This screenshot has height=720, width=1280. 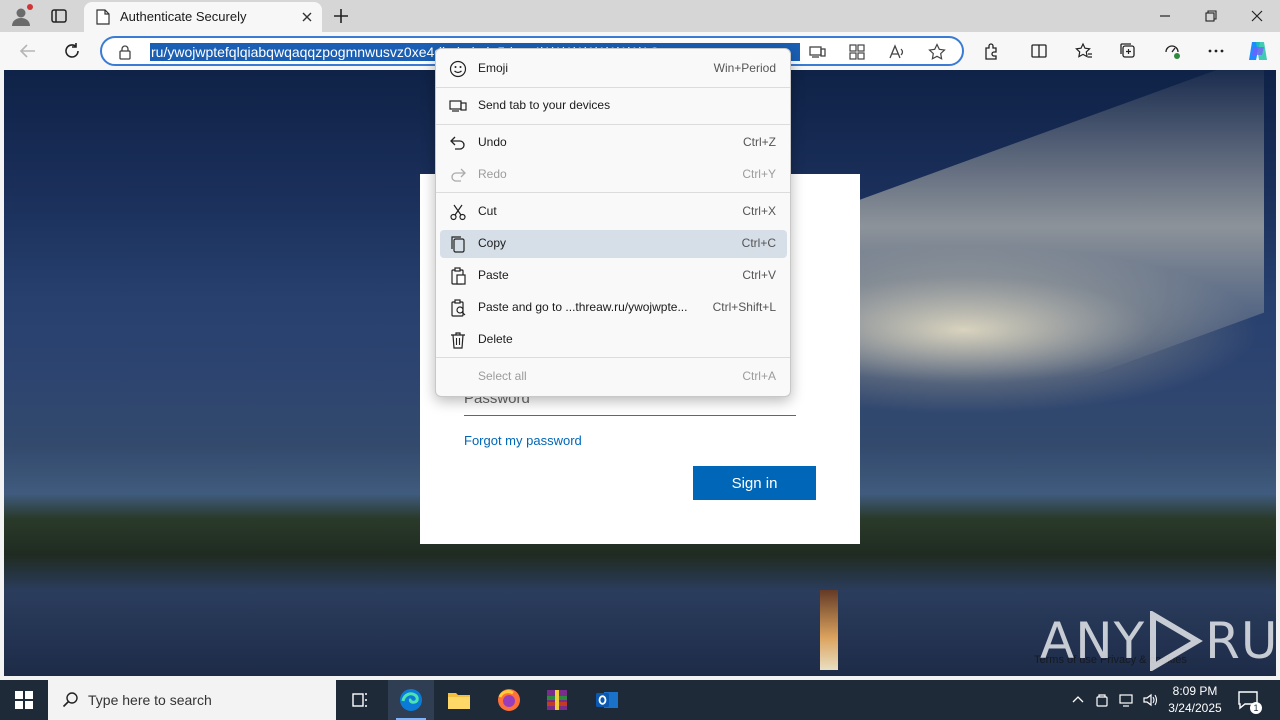 What do you see at coordinates (817, 52) in the screenshot?
I see `device-icon` at bounding box center [817, 52].